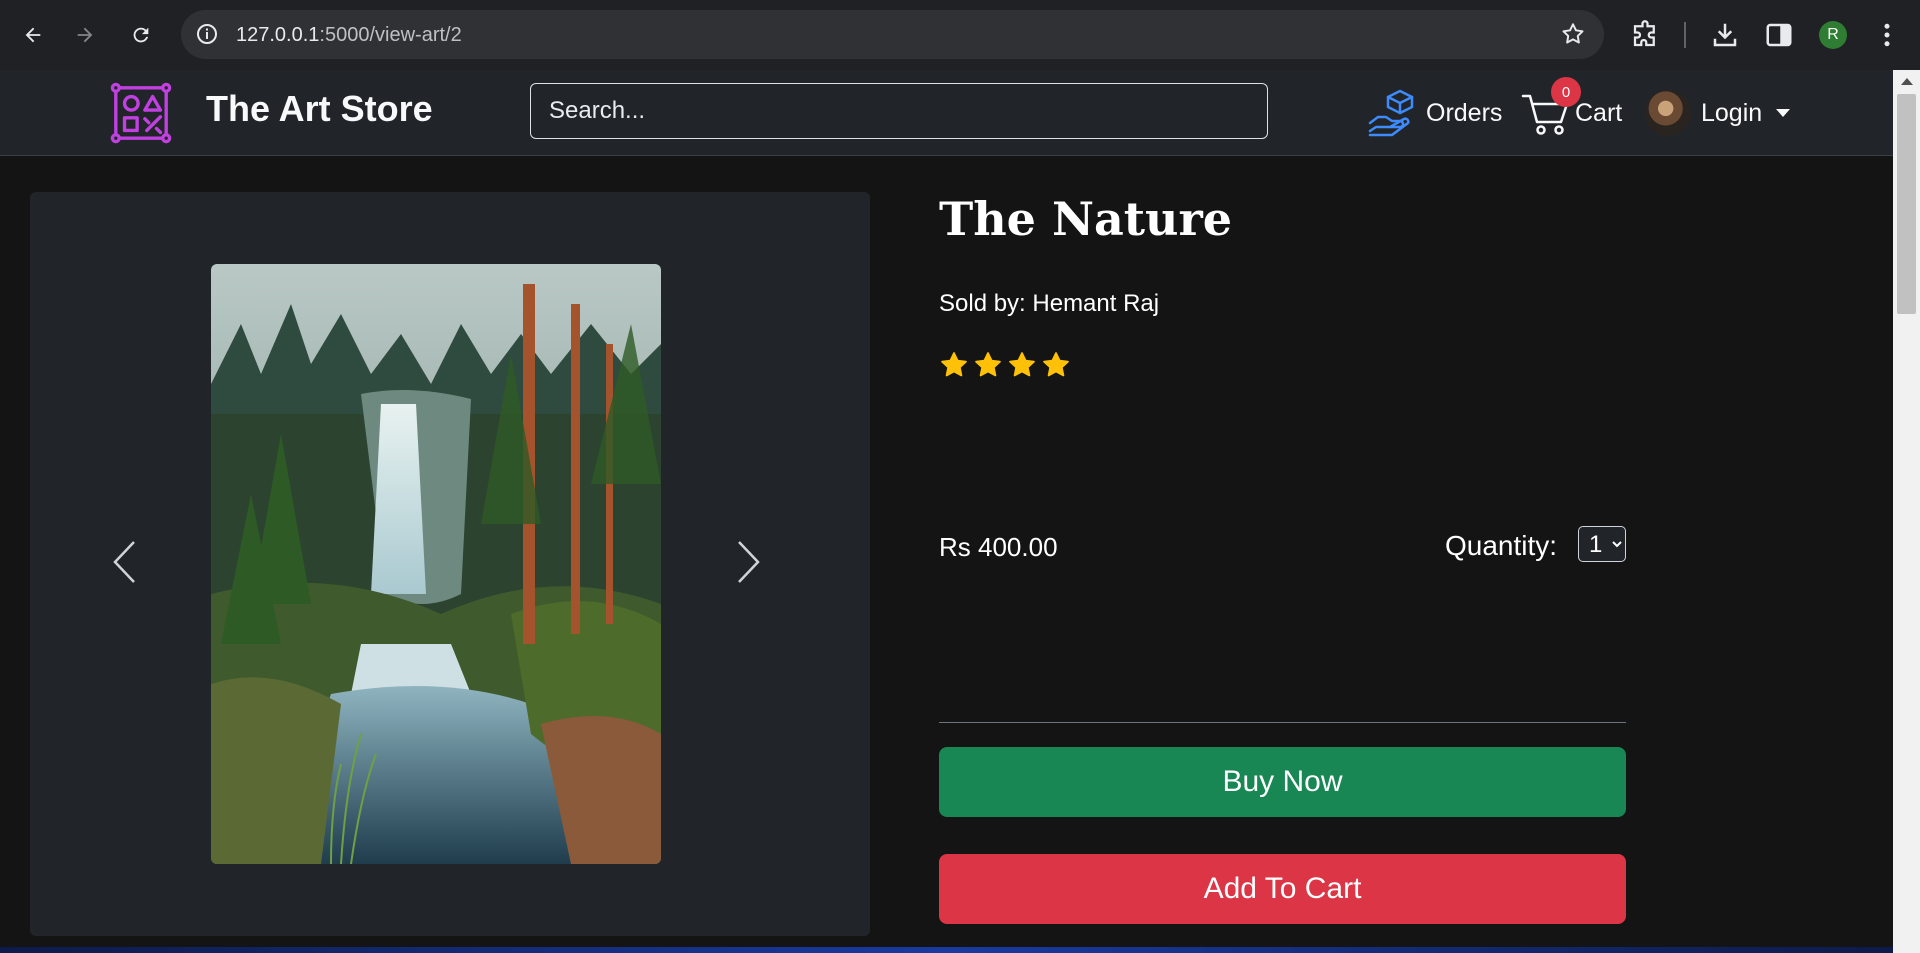 The width and height of the screenshot is (1920, 953). What do you see at coordinates (1783, 113) in the screenshot?
I see `caret-down-icon` at bounding box center [1783, 113].